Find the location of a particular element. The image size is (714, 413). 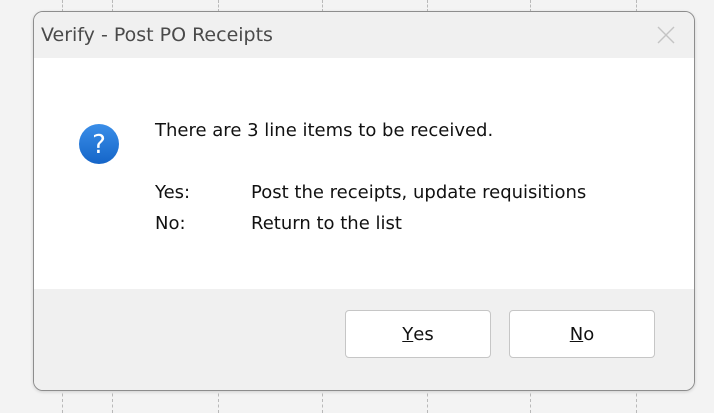

option-key: Yes: is located at coordinates (173, 192).